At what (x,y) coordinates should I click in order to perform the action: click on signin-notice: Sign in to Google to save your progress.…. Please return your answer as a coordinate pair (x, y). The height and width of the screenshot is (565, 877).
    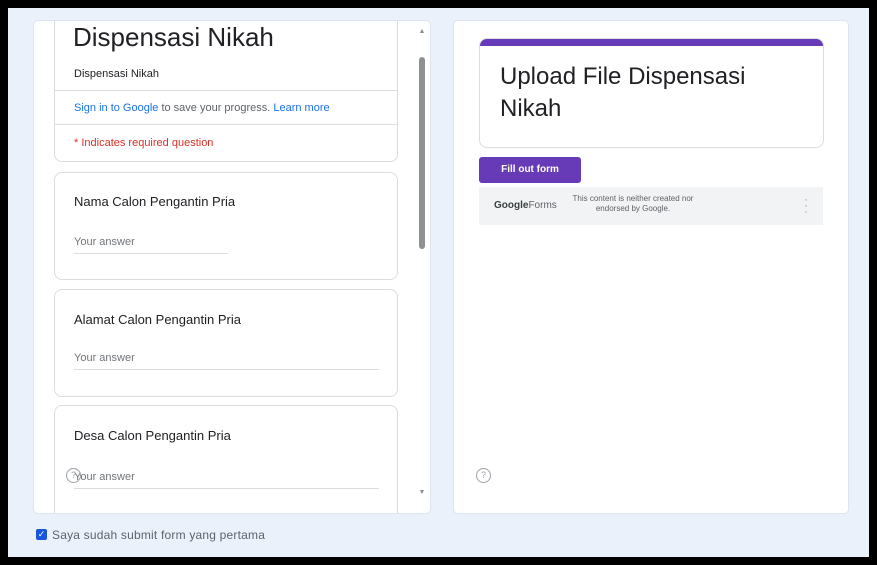
    Looking at the image, I should click on (202, 108).